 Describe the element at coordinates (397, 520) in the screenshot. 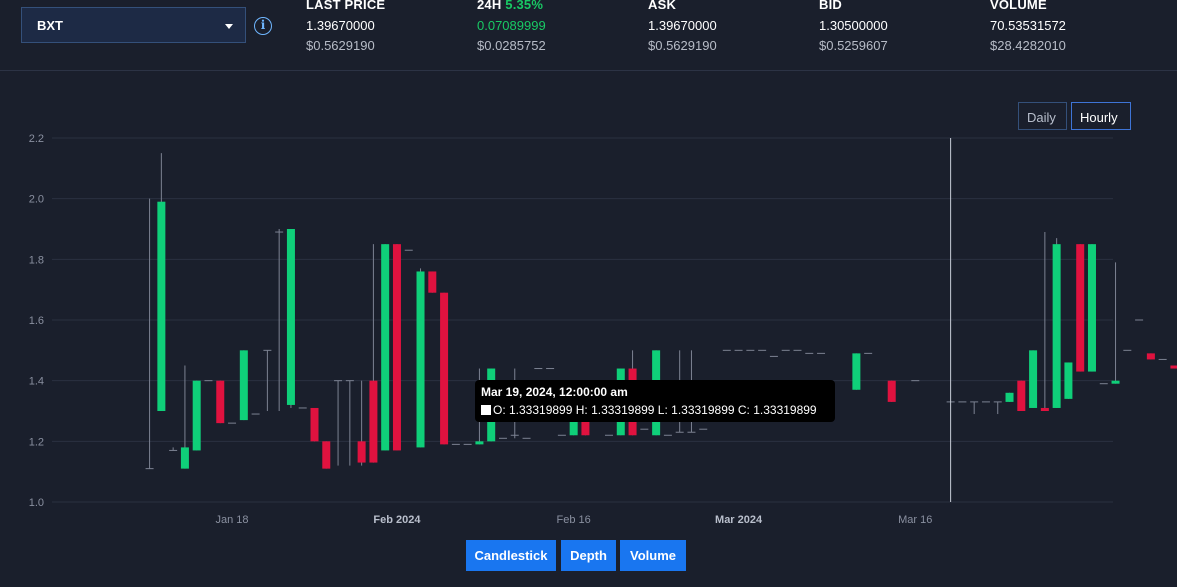

I see `x-tick-label: Feb 2024` at that location.